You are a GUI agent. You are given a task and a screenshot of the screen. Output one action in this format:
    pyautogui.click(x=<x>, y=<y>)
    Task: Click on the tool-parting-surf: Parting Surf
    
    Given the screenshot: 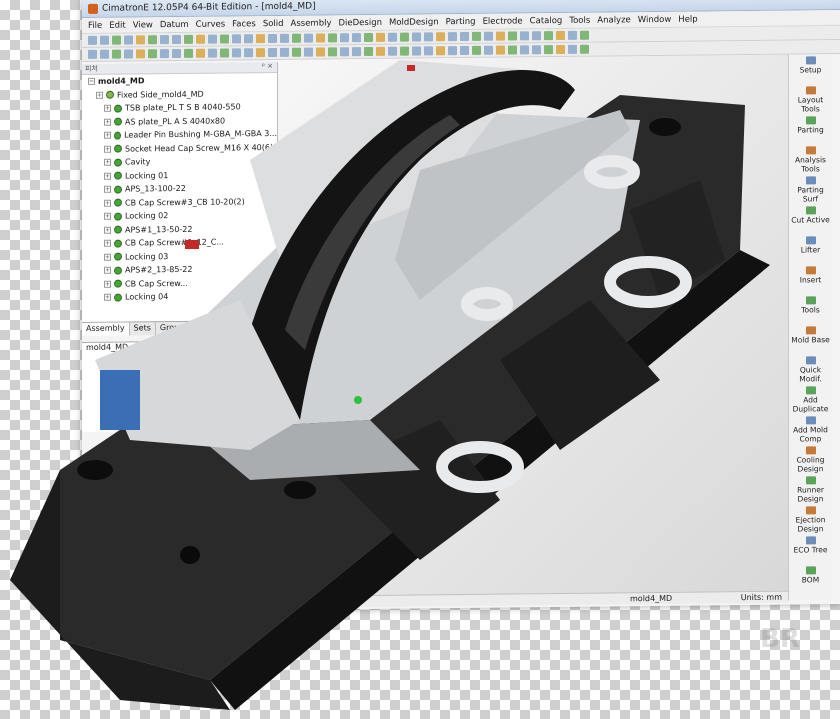 What is the action you would take?
    pyautogui.click(x=810, y=189)
    